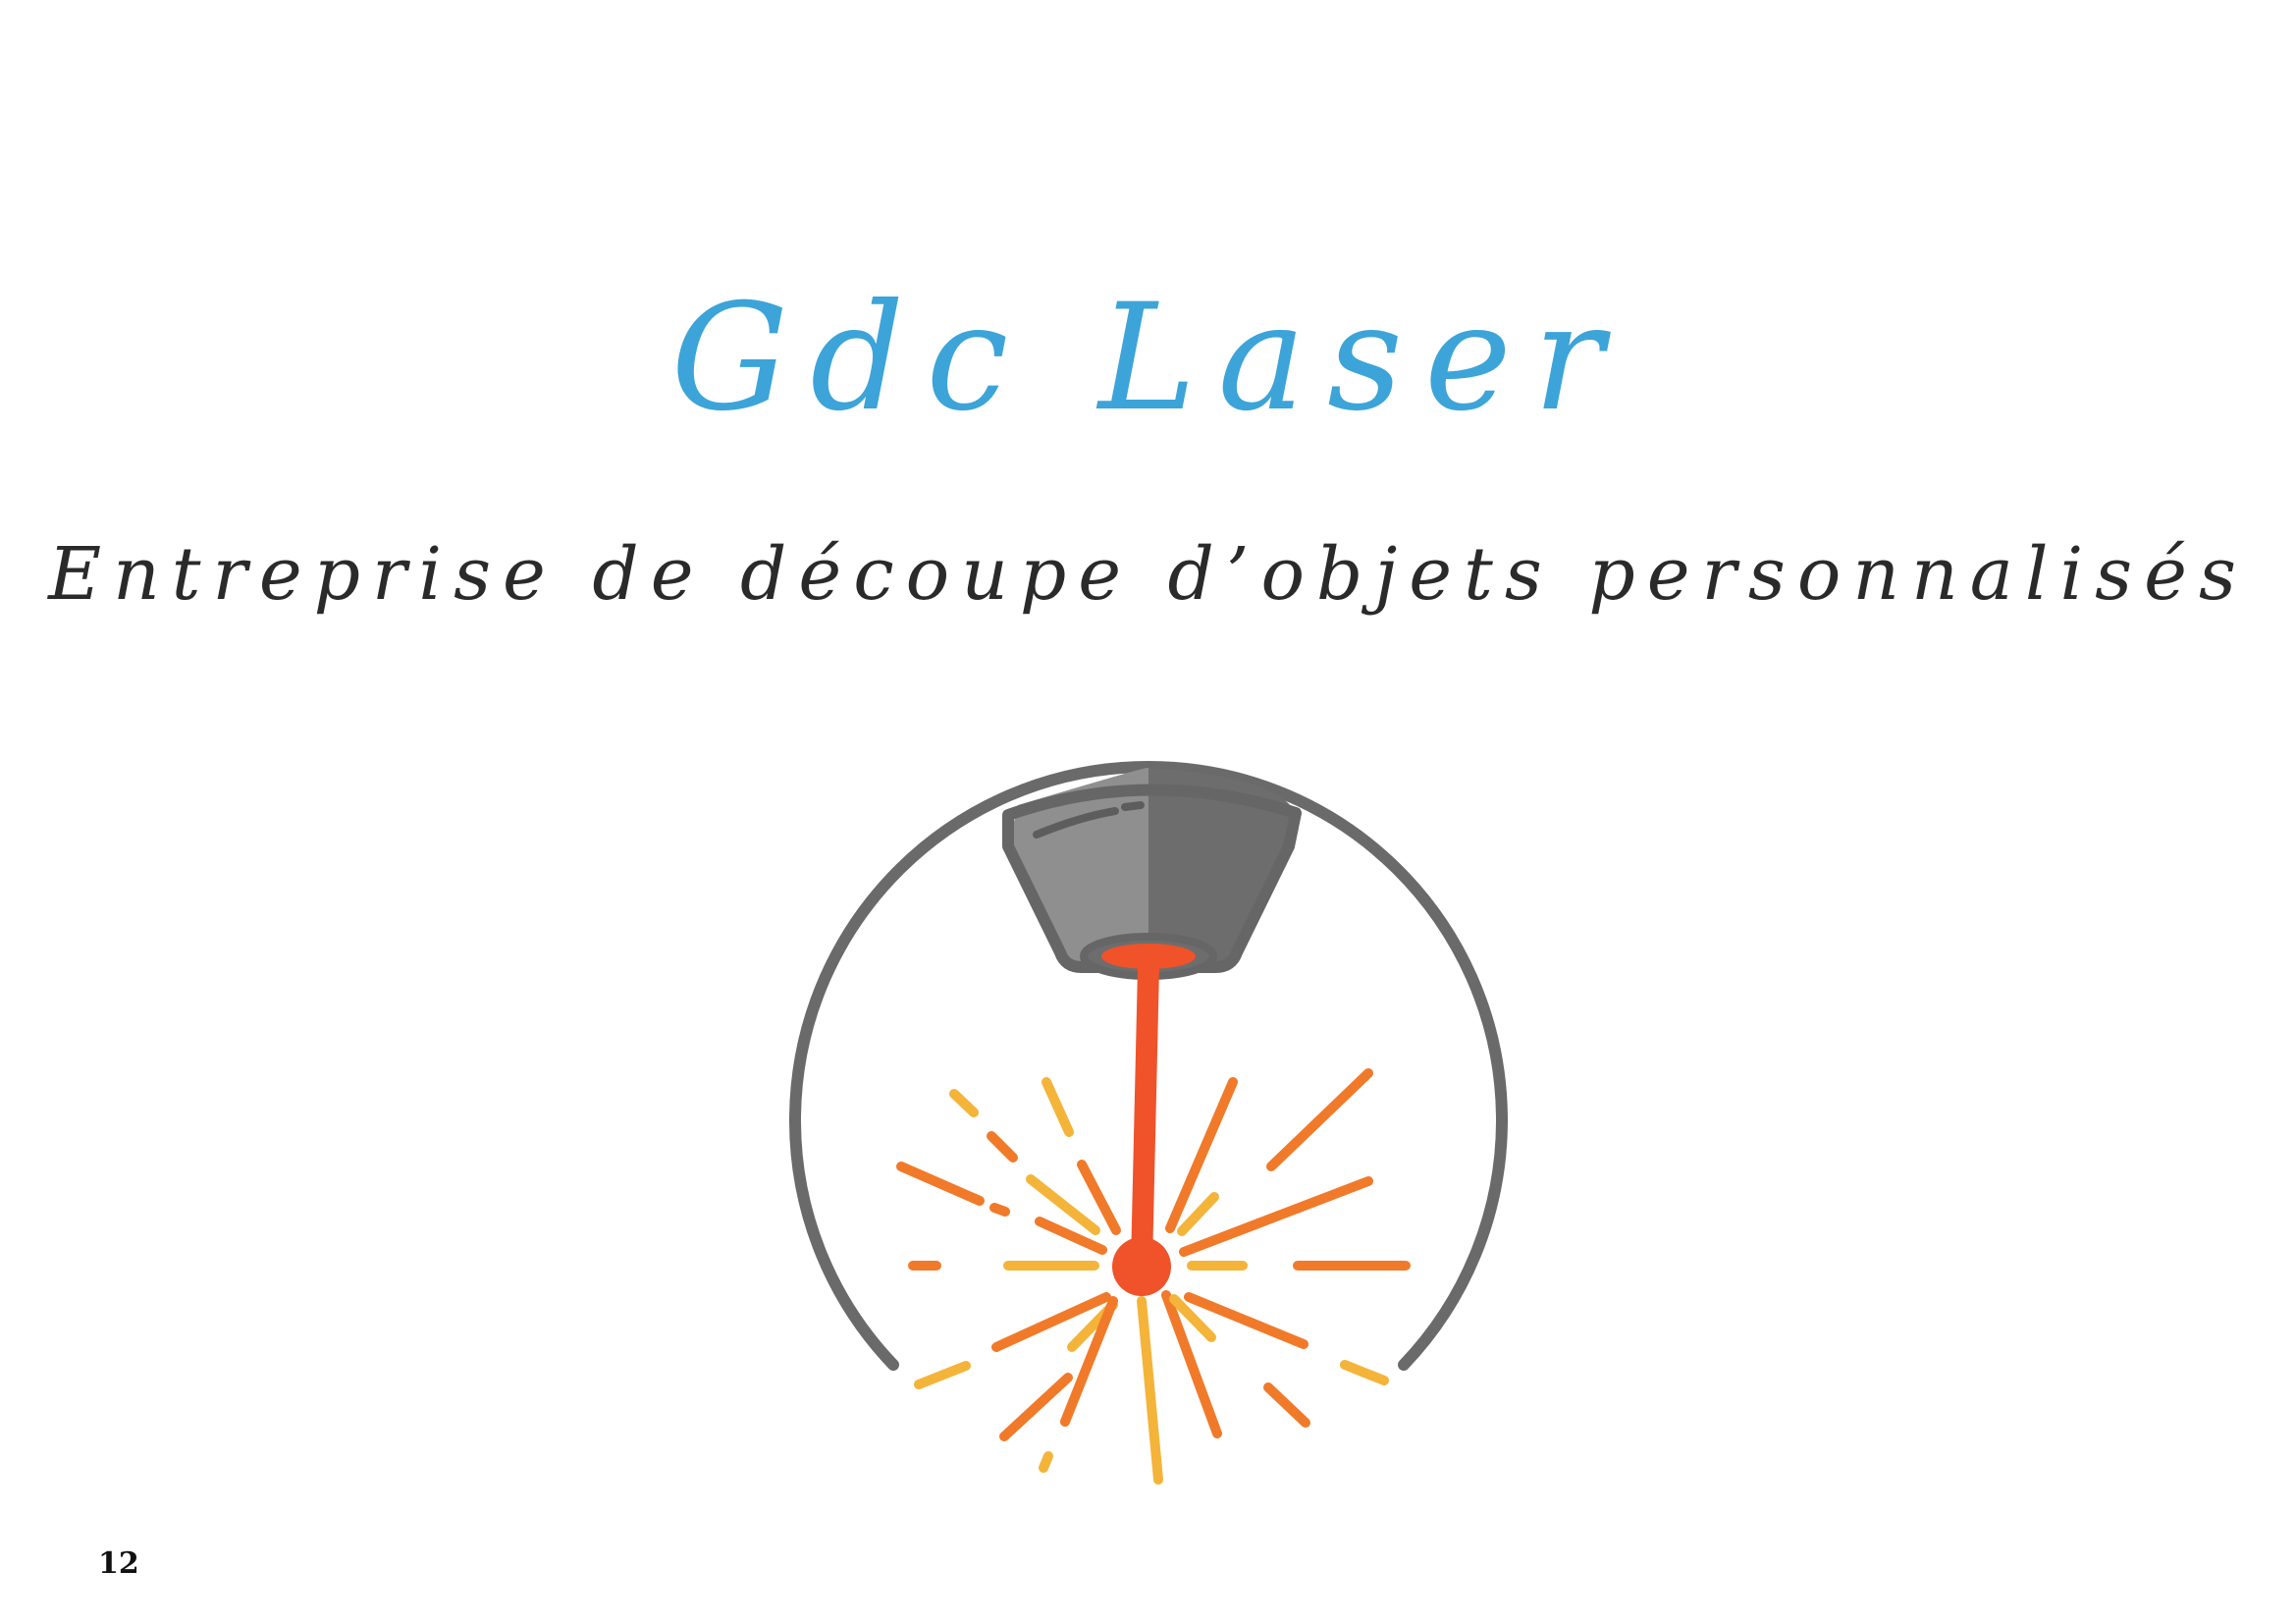 The height and width of the screenshot is (1624, 2296). Describe the element at coordinates (1152, 873) in the screenshot. I see `laser-head-icon` at that location.